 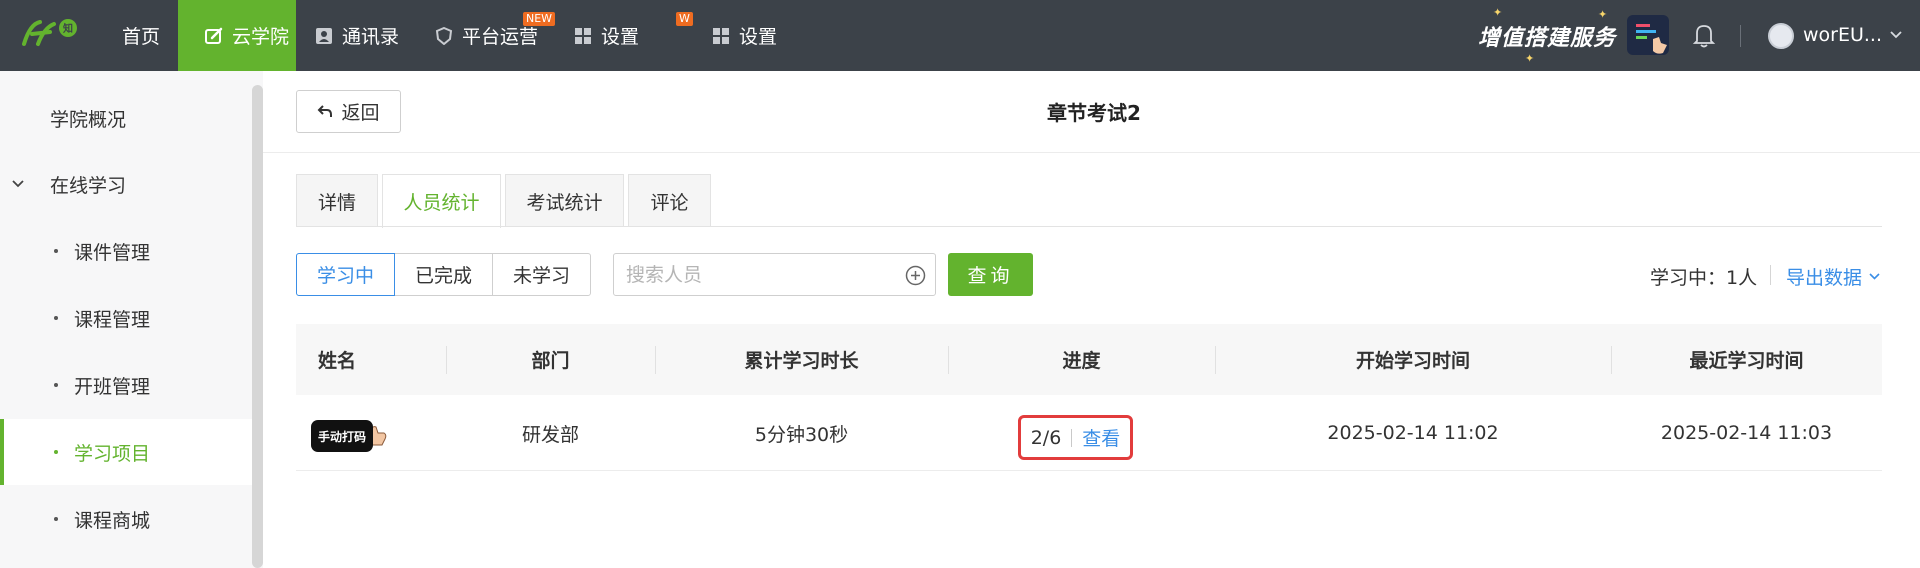 What do you see at coordinates (342, 436) in the screenshot?
I see `name-redacted-stamp: 手动打码` at bounding box center [342, 436].